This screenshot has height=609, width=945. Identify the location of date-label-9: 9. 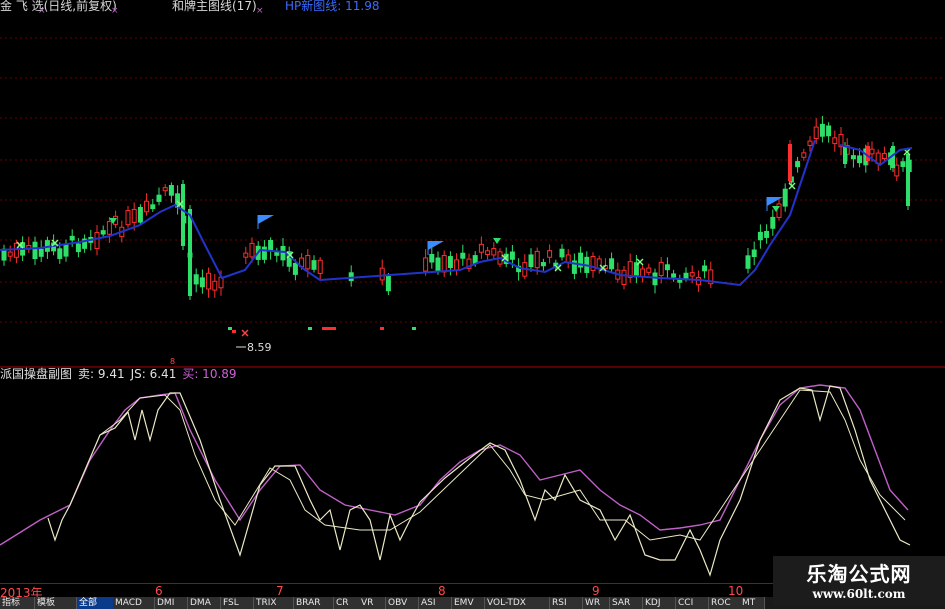
(596, 591).